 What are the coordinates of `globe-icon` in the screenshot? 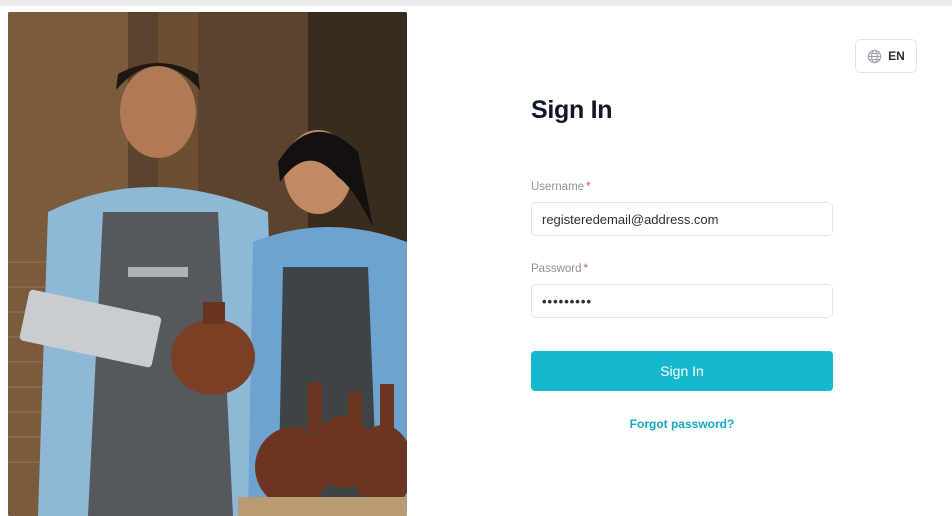 It's located at (874, 56).